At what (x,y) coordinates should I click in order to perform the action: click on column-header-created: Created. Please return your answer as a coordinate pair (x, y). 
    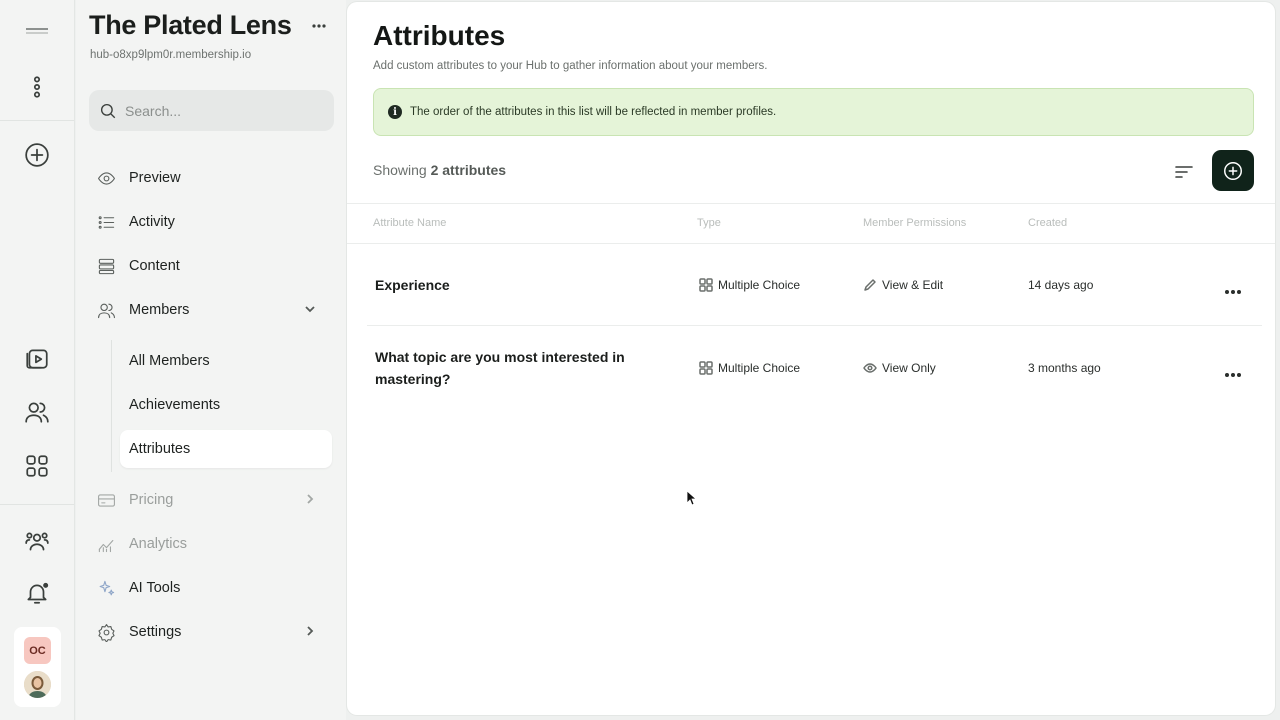
    Looking at the image, I should click on (1047, 223).